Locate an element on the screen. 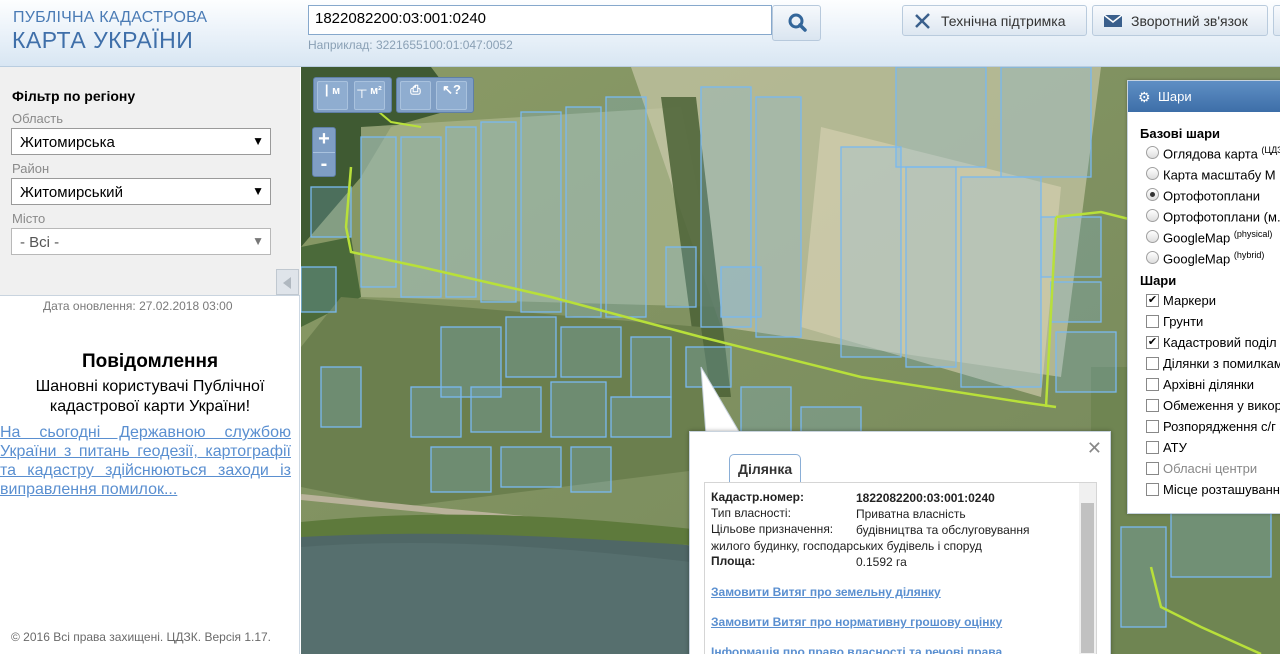 This screenshot has width=1280, height=654. search-button is located at coordinates (796, 23).